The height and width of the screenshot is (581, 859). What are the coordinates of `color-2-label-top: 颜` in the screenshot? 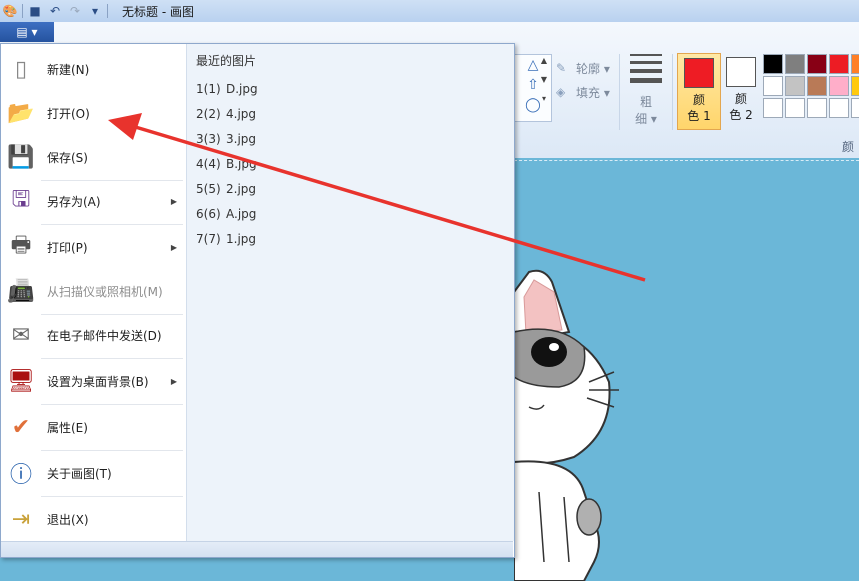 It's located at (740, 99).